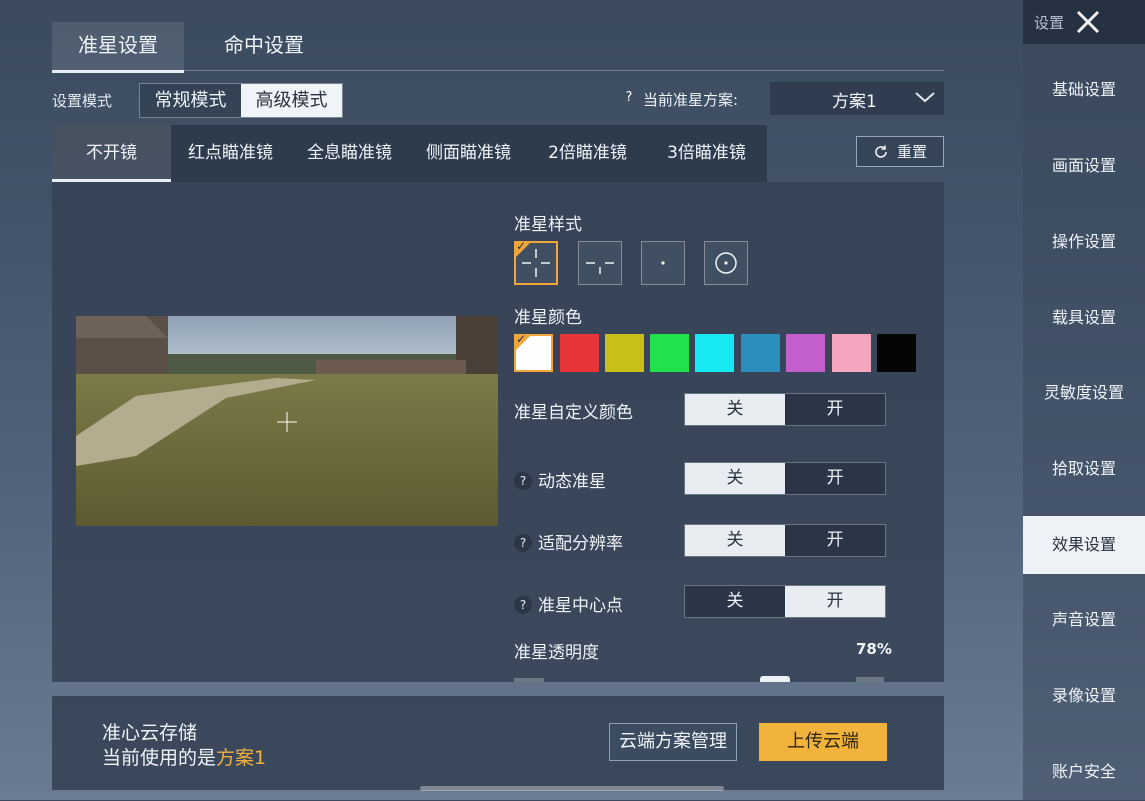 The height and width of the screenshot is (801, 1145). What do you see at coordinates (835, 540) in the screenshot?
I see `resolution-on-button: 开` at bounding box center [835, 540].